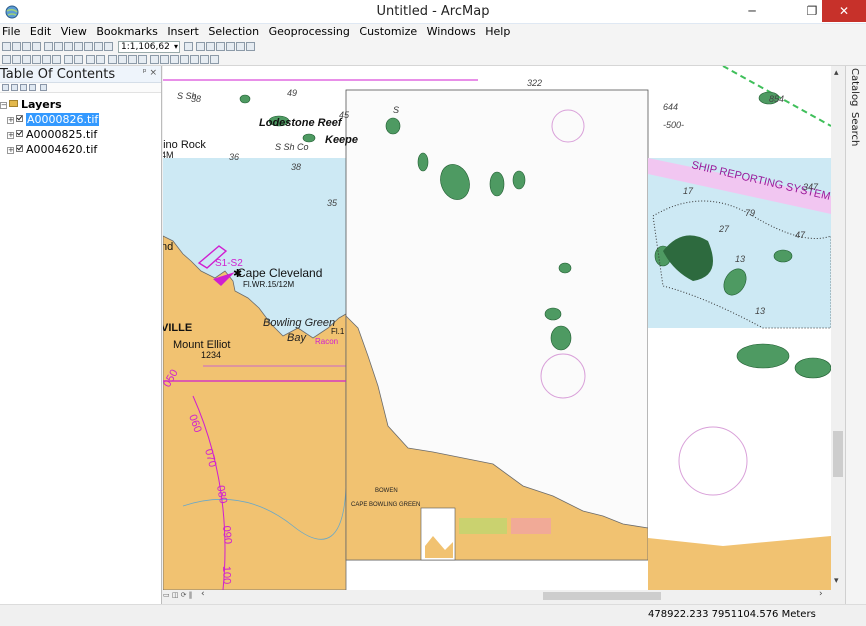 Image resolution: width=866 pixels, height=626 pixels. I want to click on search-window-icon, so click(220, 46).